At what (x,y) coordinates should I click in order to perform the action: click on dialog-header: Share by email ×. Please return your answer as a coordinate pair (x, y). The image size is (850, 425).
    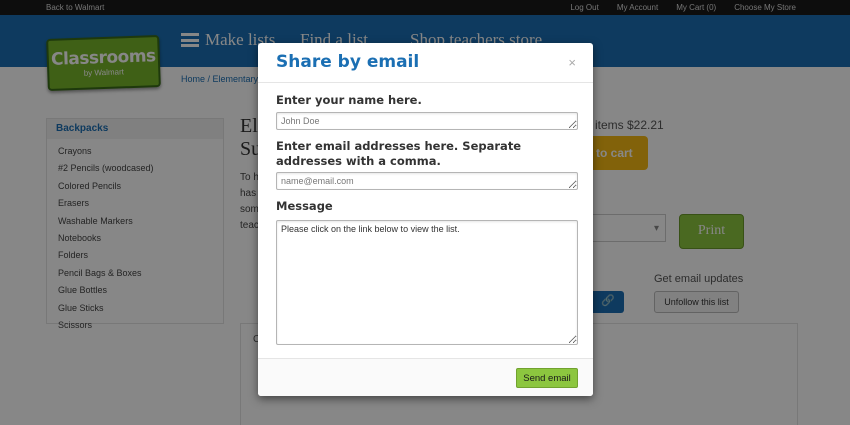
    Looking at the image, I should click on (425, 63).